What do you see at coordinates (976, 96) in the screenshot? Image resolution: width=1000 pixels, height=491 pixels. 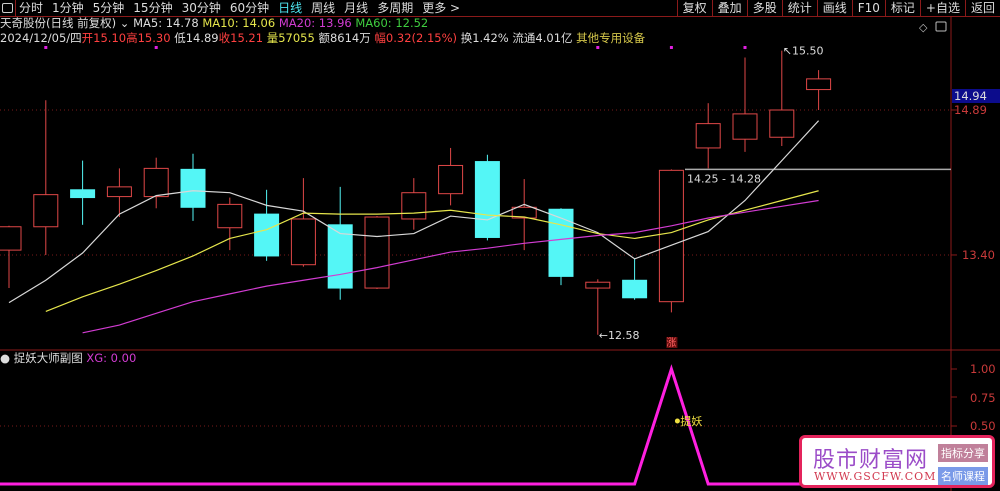 I see `current-price-tag: 14.94` at bounding box center [976, 96].